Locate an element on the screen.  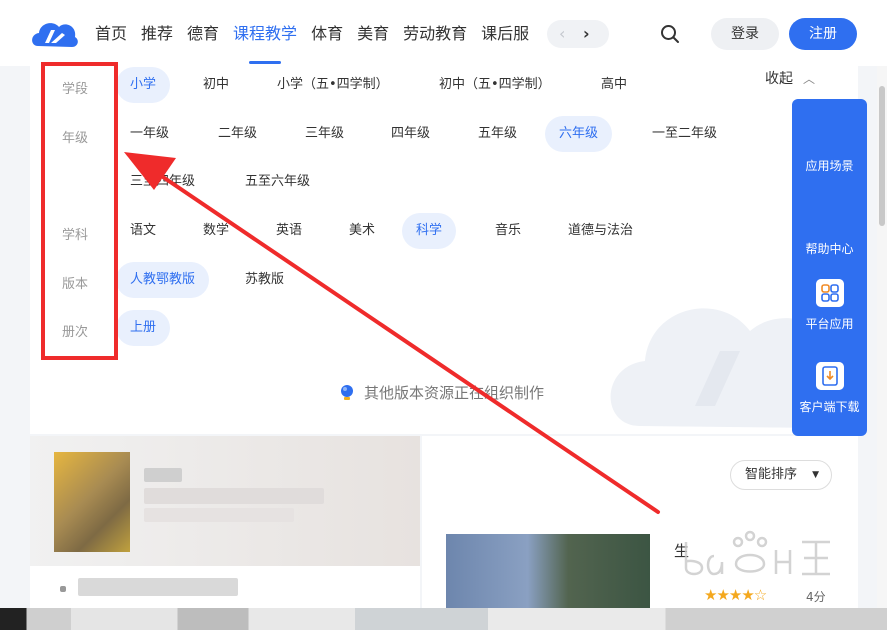
option-grade-1: 一年级 is located at coordinates (149, 134).